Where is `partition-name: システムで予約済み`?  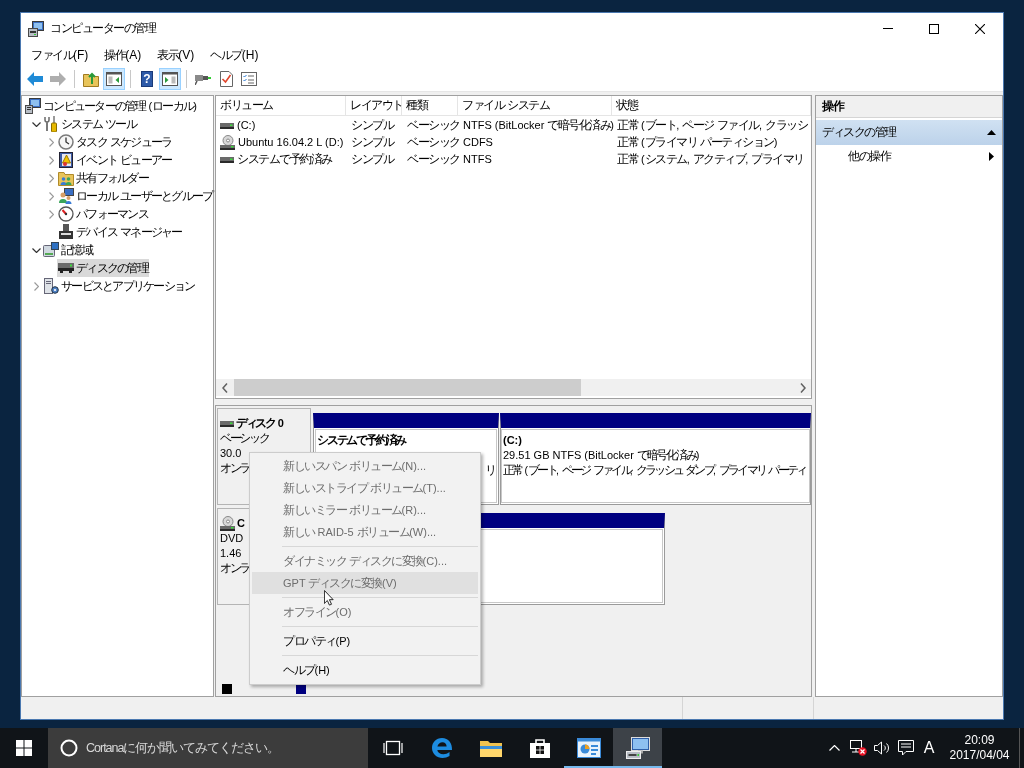
partition-name: システムで予約済み is located at coordinates (361, 440).